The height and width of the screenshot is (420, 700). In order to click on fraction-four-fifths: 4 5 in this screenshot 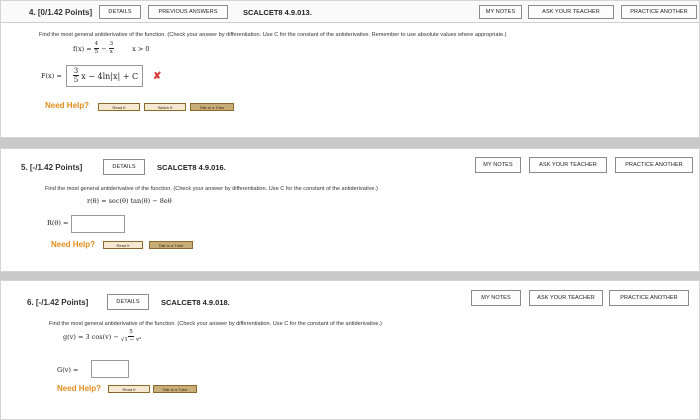, I will do `click(96, 48)`.